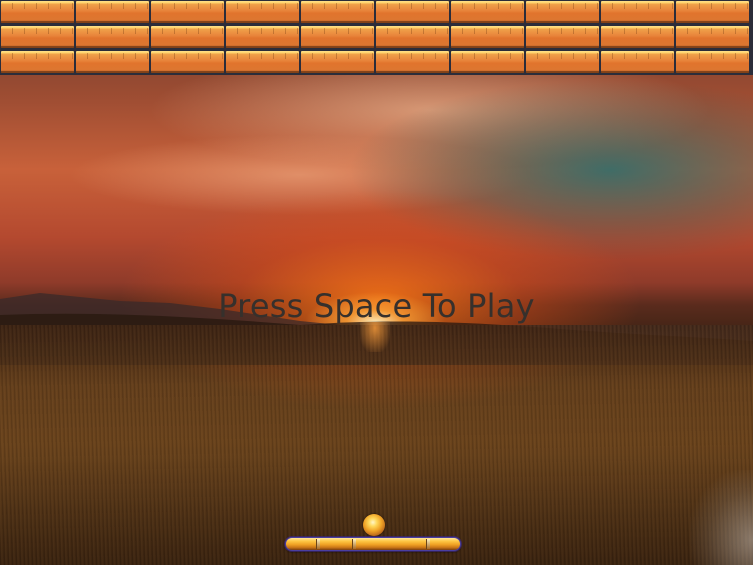 This screenshot has width=753, height=565. What do you see at coordinates (721, 517) in the screenshot?
I see `dirt-path` at bounding box center [721, 517].